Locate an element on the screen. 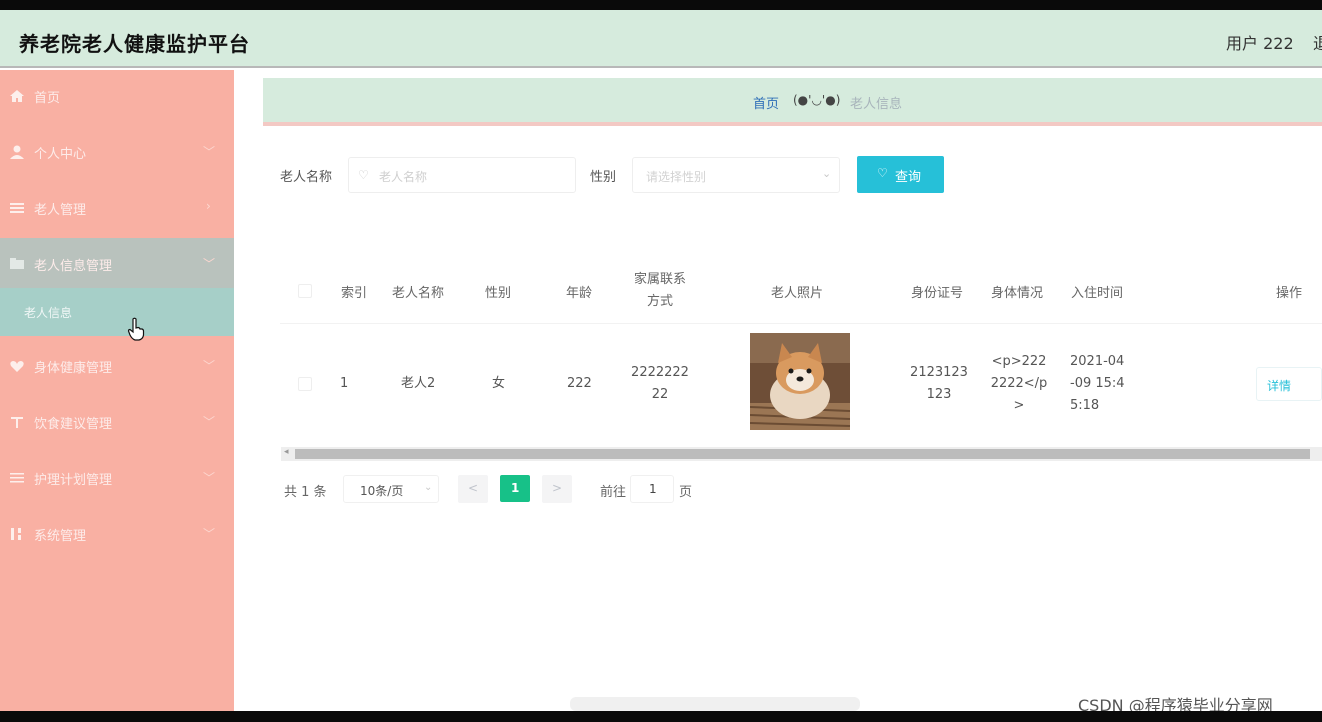 This screenshot has width=1322, height=722. column-header-checkin: 入住时间 is located at coordinates (1097, 293).